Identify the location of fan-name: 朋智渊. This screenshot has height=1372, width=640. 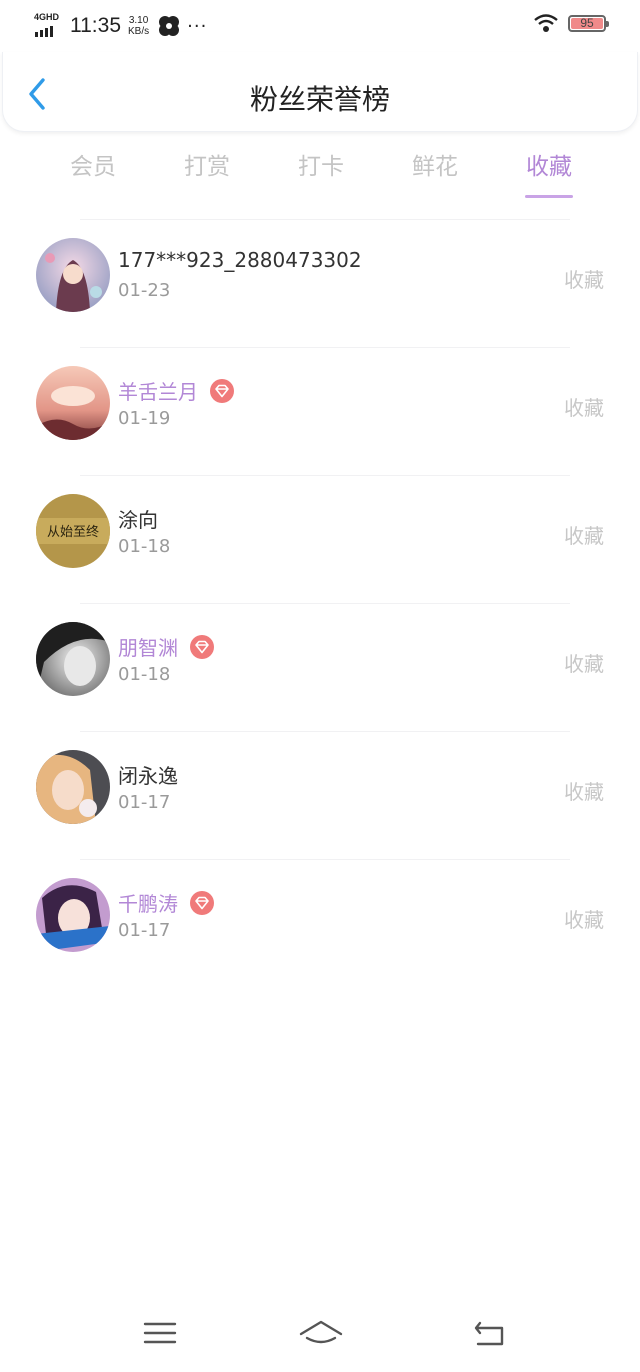
(166, 646).